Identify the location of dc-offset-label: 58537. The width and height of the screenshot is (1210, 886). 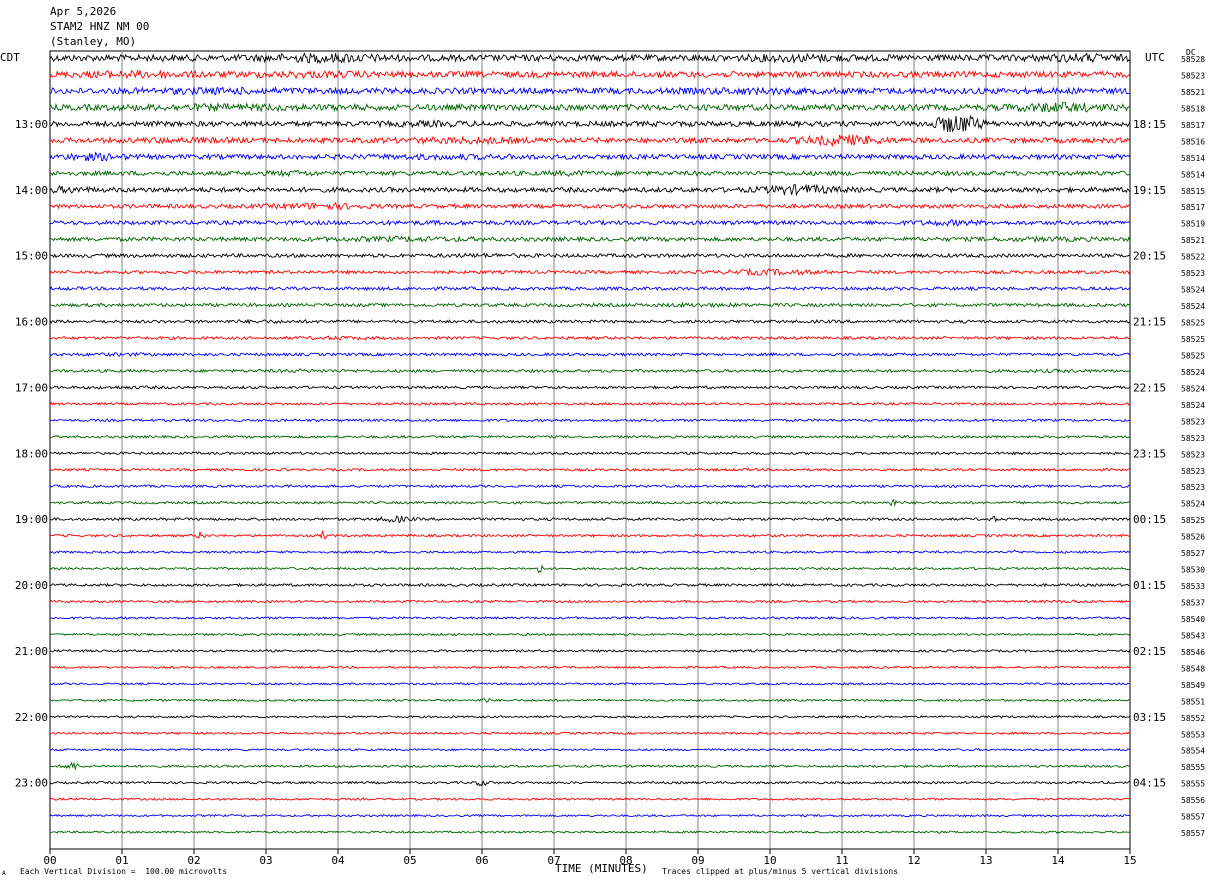
(1193, 603).